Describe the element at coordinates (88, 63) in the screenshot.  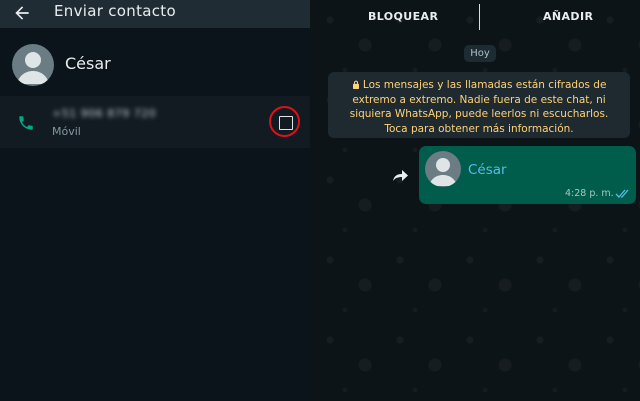
I see `contact-name: César` at that location.